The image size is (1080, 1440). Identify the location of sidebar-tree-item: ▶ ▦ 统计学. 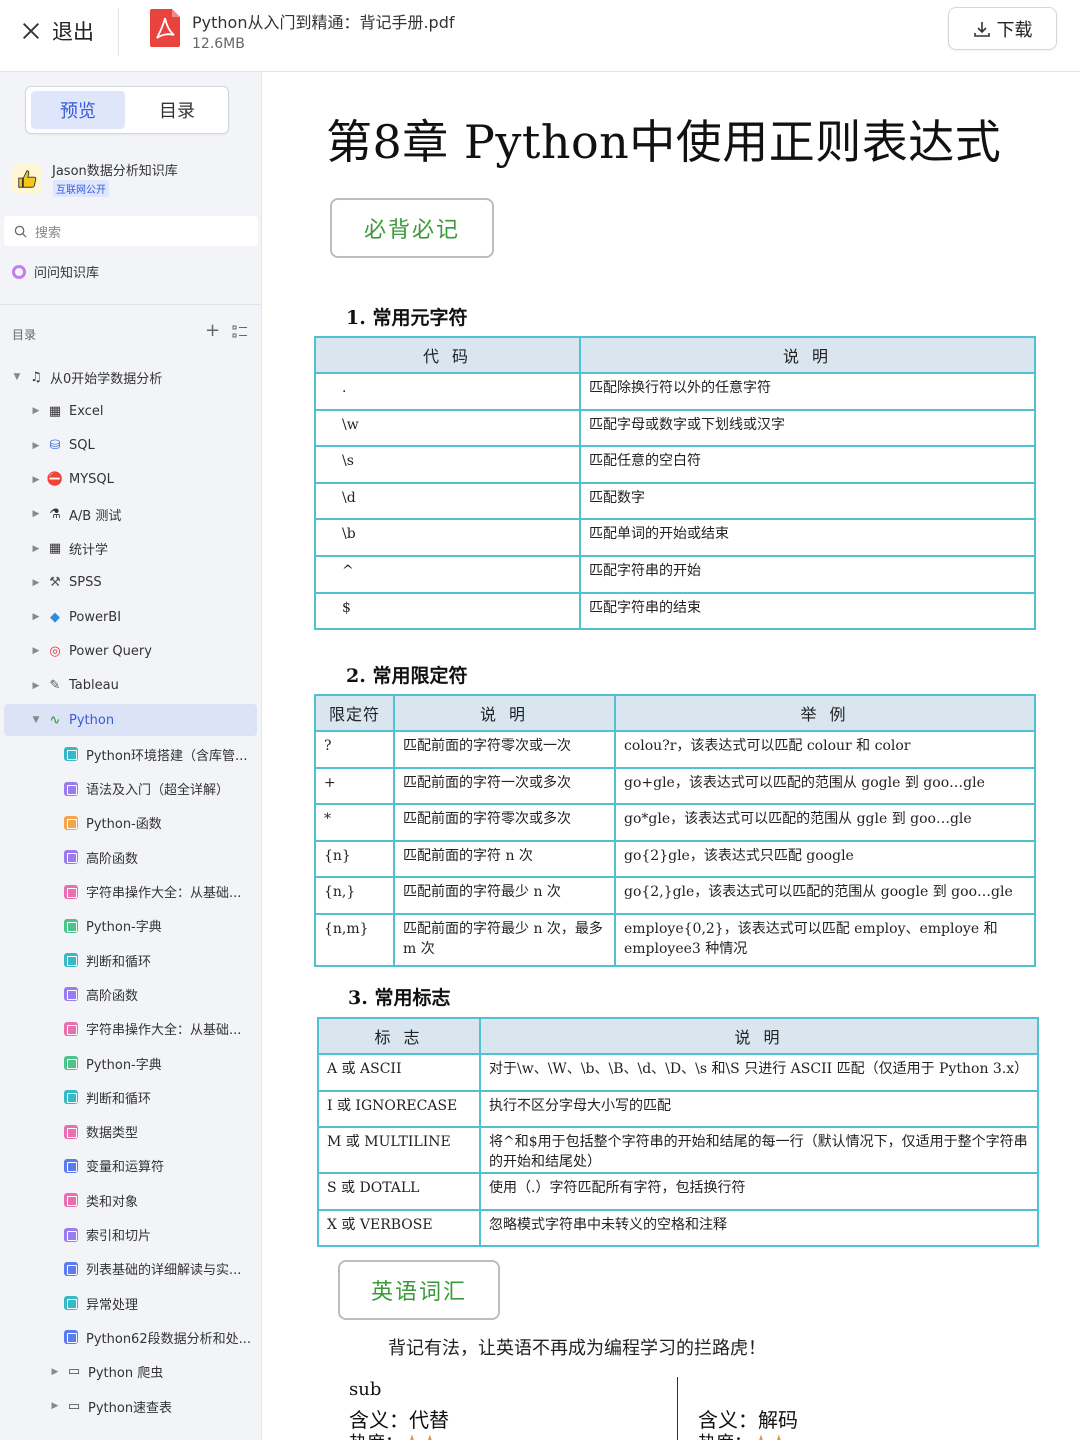
(129, 549).